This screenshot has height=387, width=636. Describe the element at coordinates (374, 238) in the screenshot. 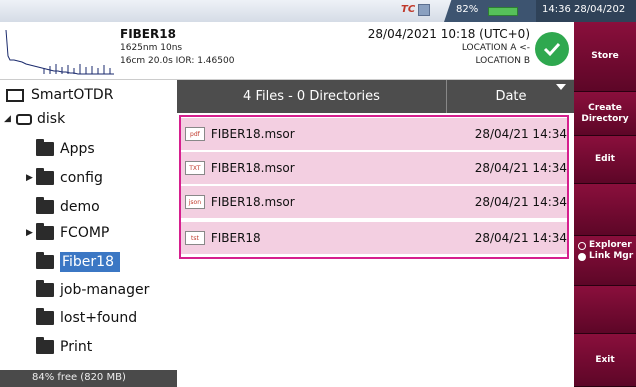

I see `file-row: tst FIBER18 28/04/21 14:34` at that location.